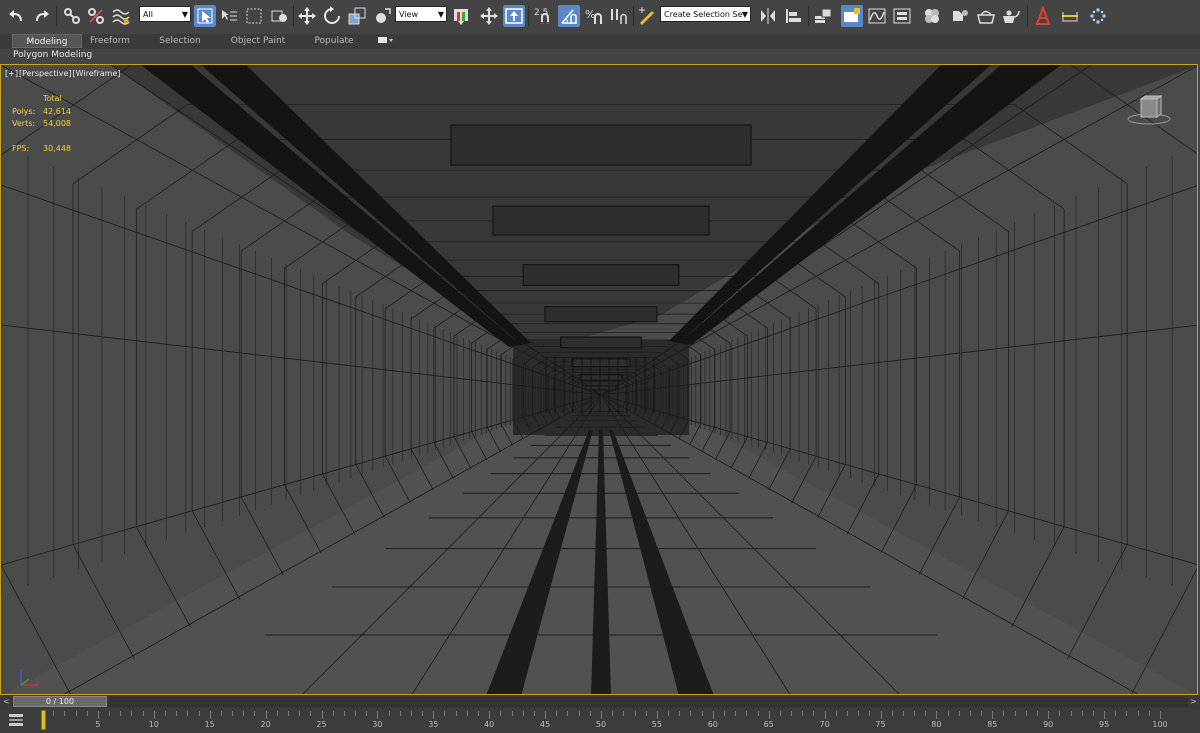 The height and width of the screenshot is (733, 1200). I want to click on snaps-toggle-icon: 2.5, so click(543, 16).